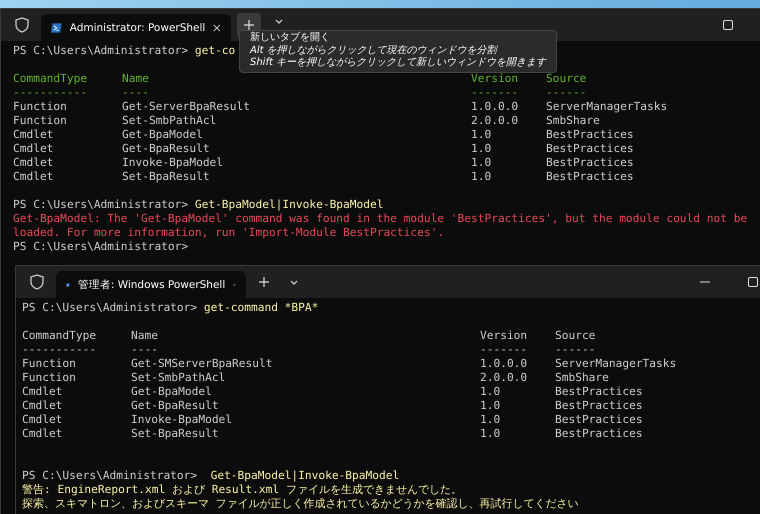  Describe the element at coordinates (380, 219) in the screenshot. I see `error-message: Get-BpaModel: The 'Get-BpaModel' command was found in the module 'BestPractices', but the module could not be` at that location.